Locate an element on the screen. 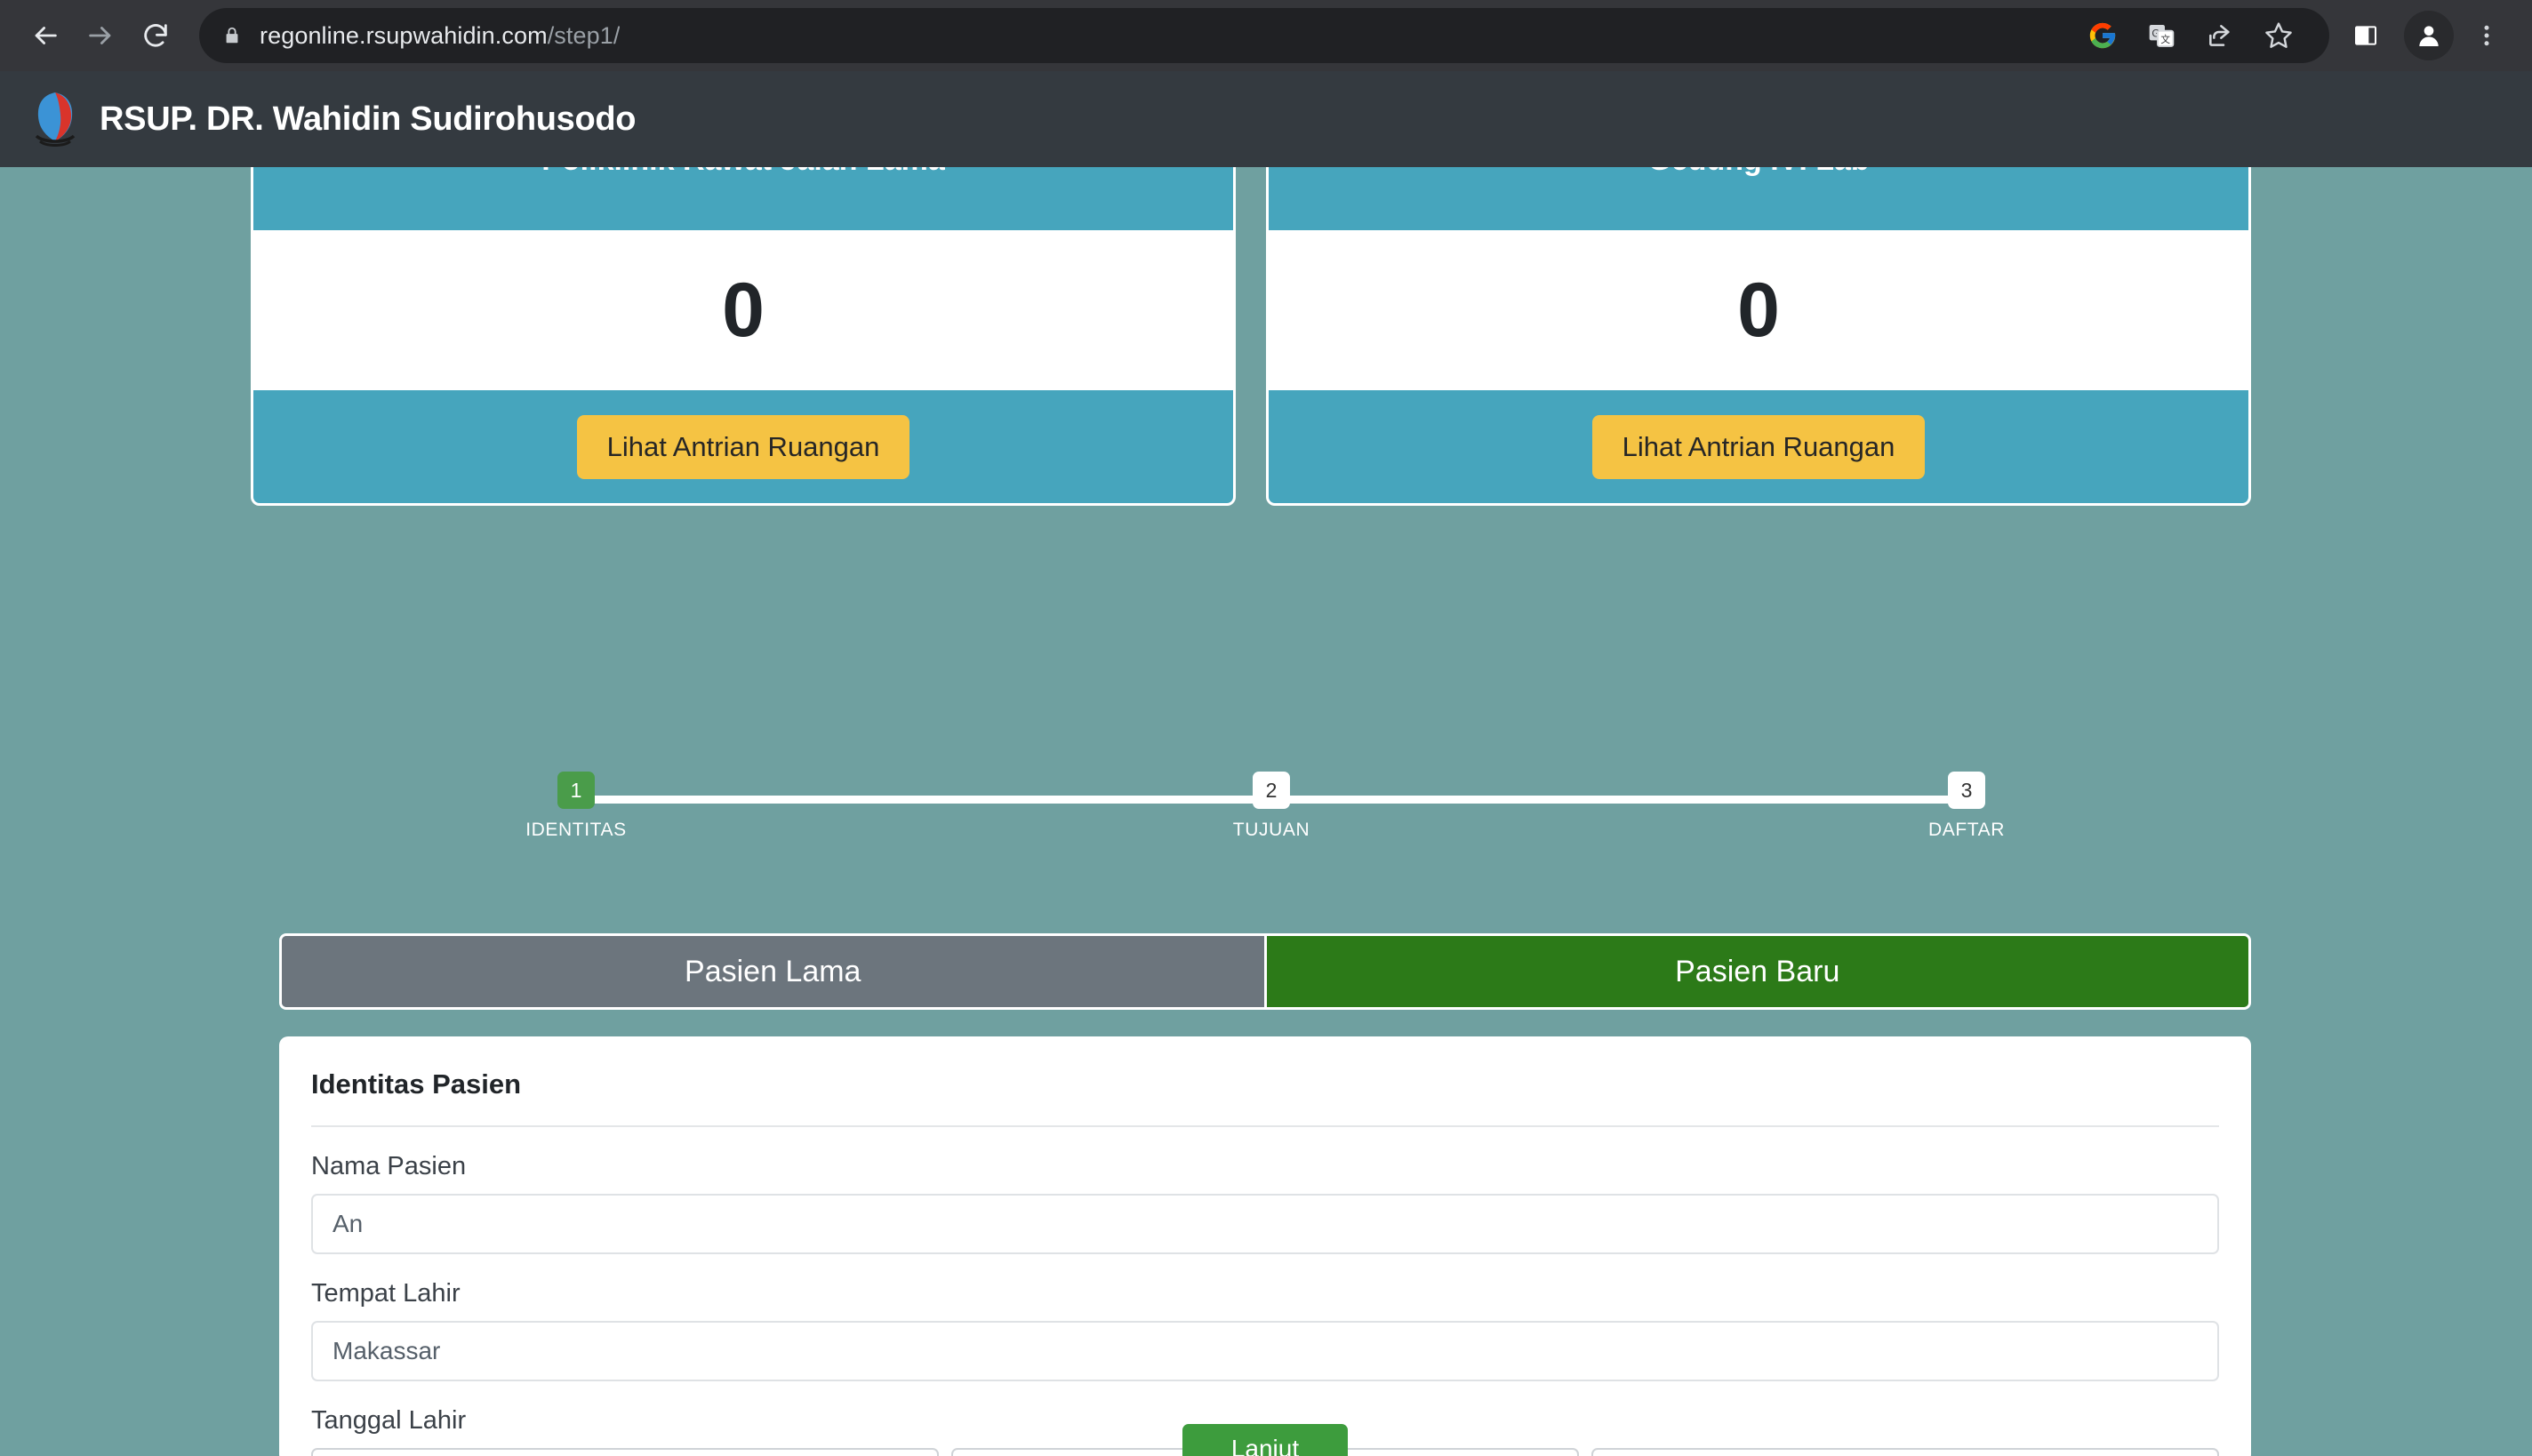 The height and width of the screenshot is (1456, 2532). browser-right-actions is located at coordinates (2426, 35).